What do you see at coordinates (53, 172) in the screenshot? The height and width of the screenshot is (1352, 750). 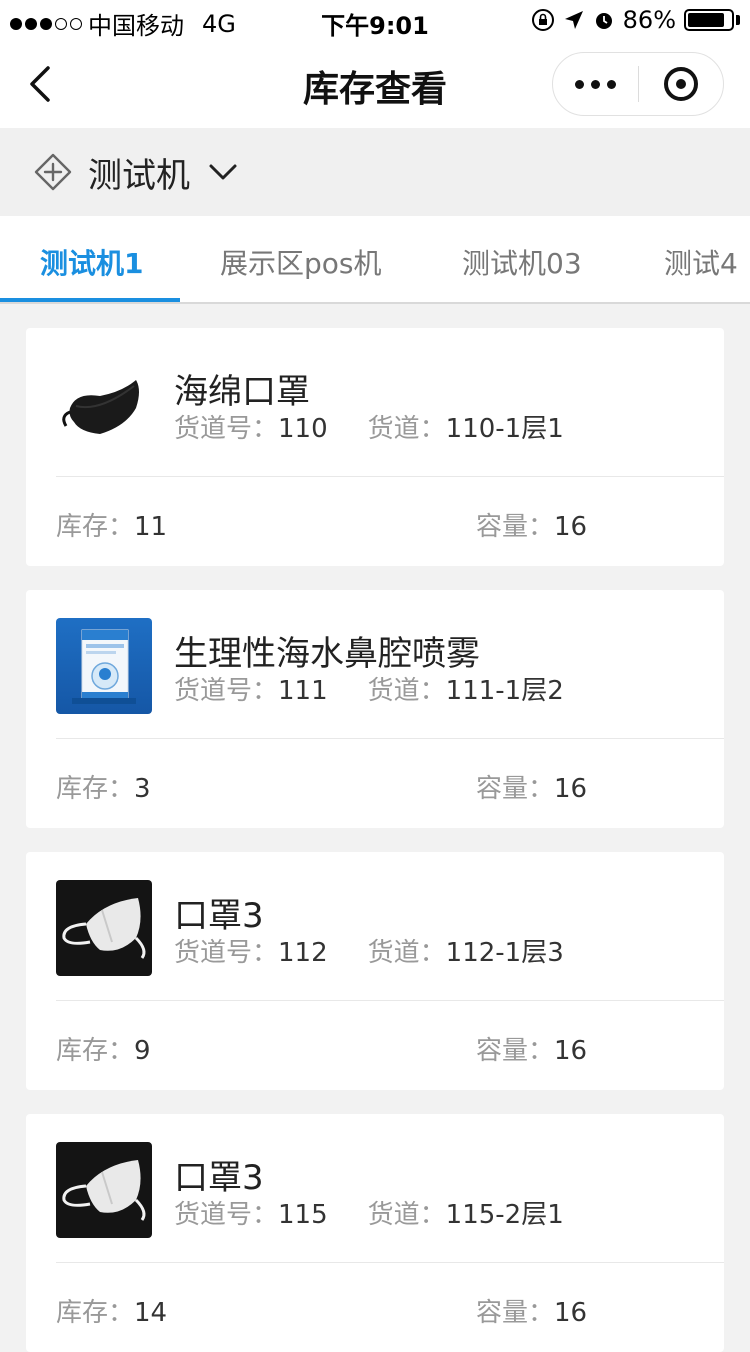 I see `device-diamond-icon` at bounding box center [53, 172].